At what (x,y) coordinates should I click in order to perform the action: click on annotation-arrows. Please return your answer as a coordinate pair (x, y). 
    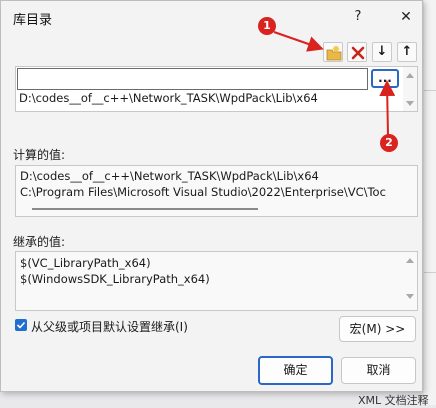
    Looking at the image, I should click on (334, 83).